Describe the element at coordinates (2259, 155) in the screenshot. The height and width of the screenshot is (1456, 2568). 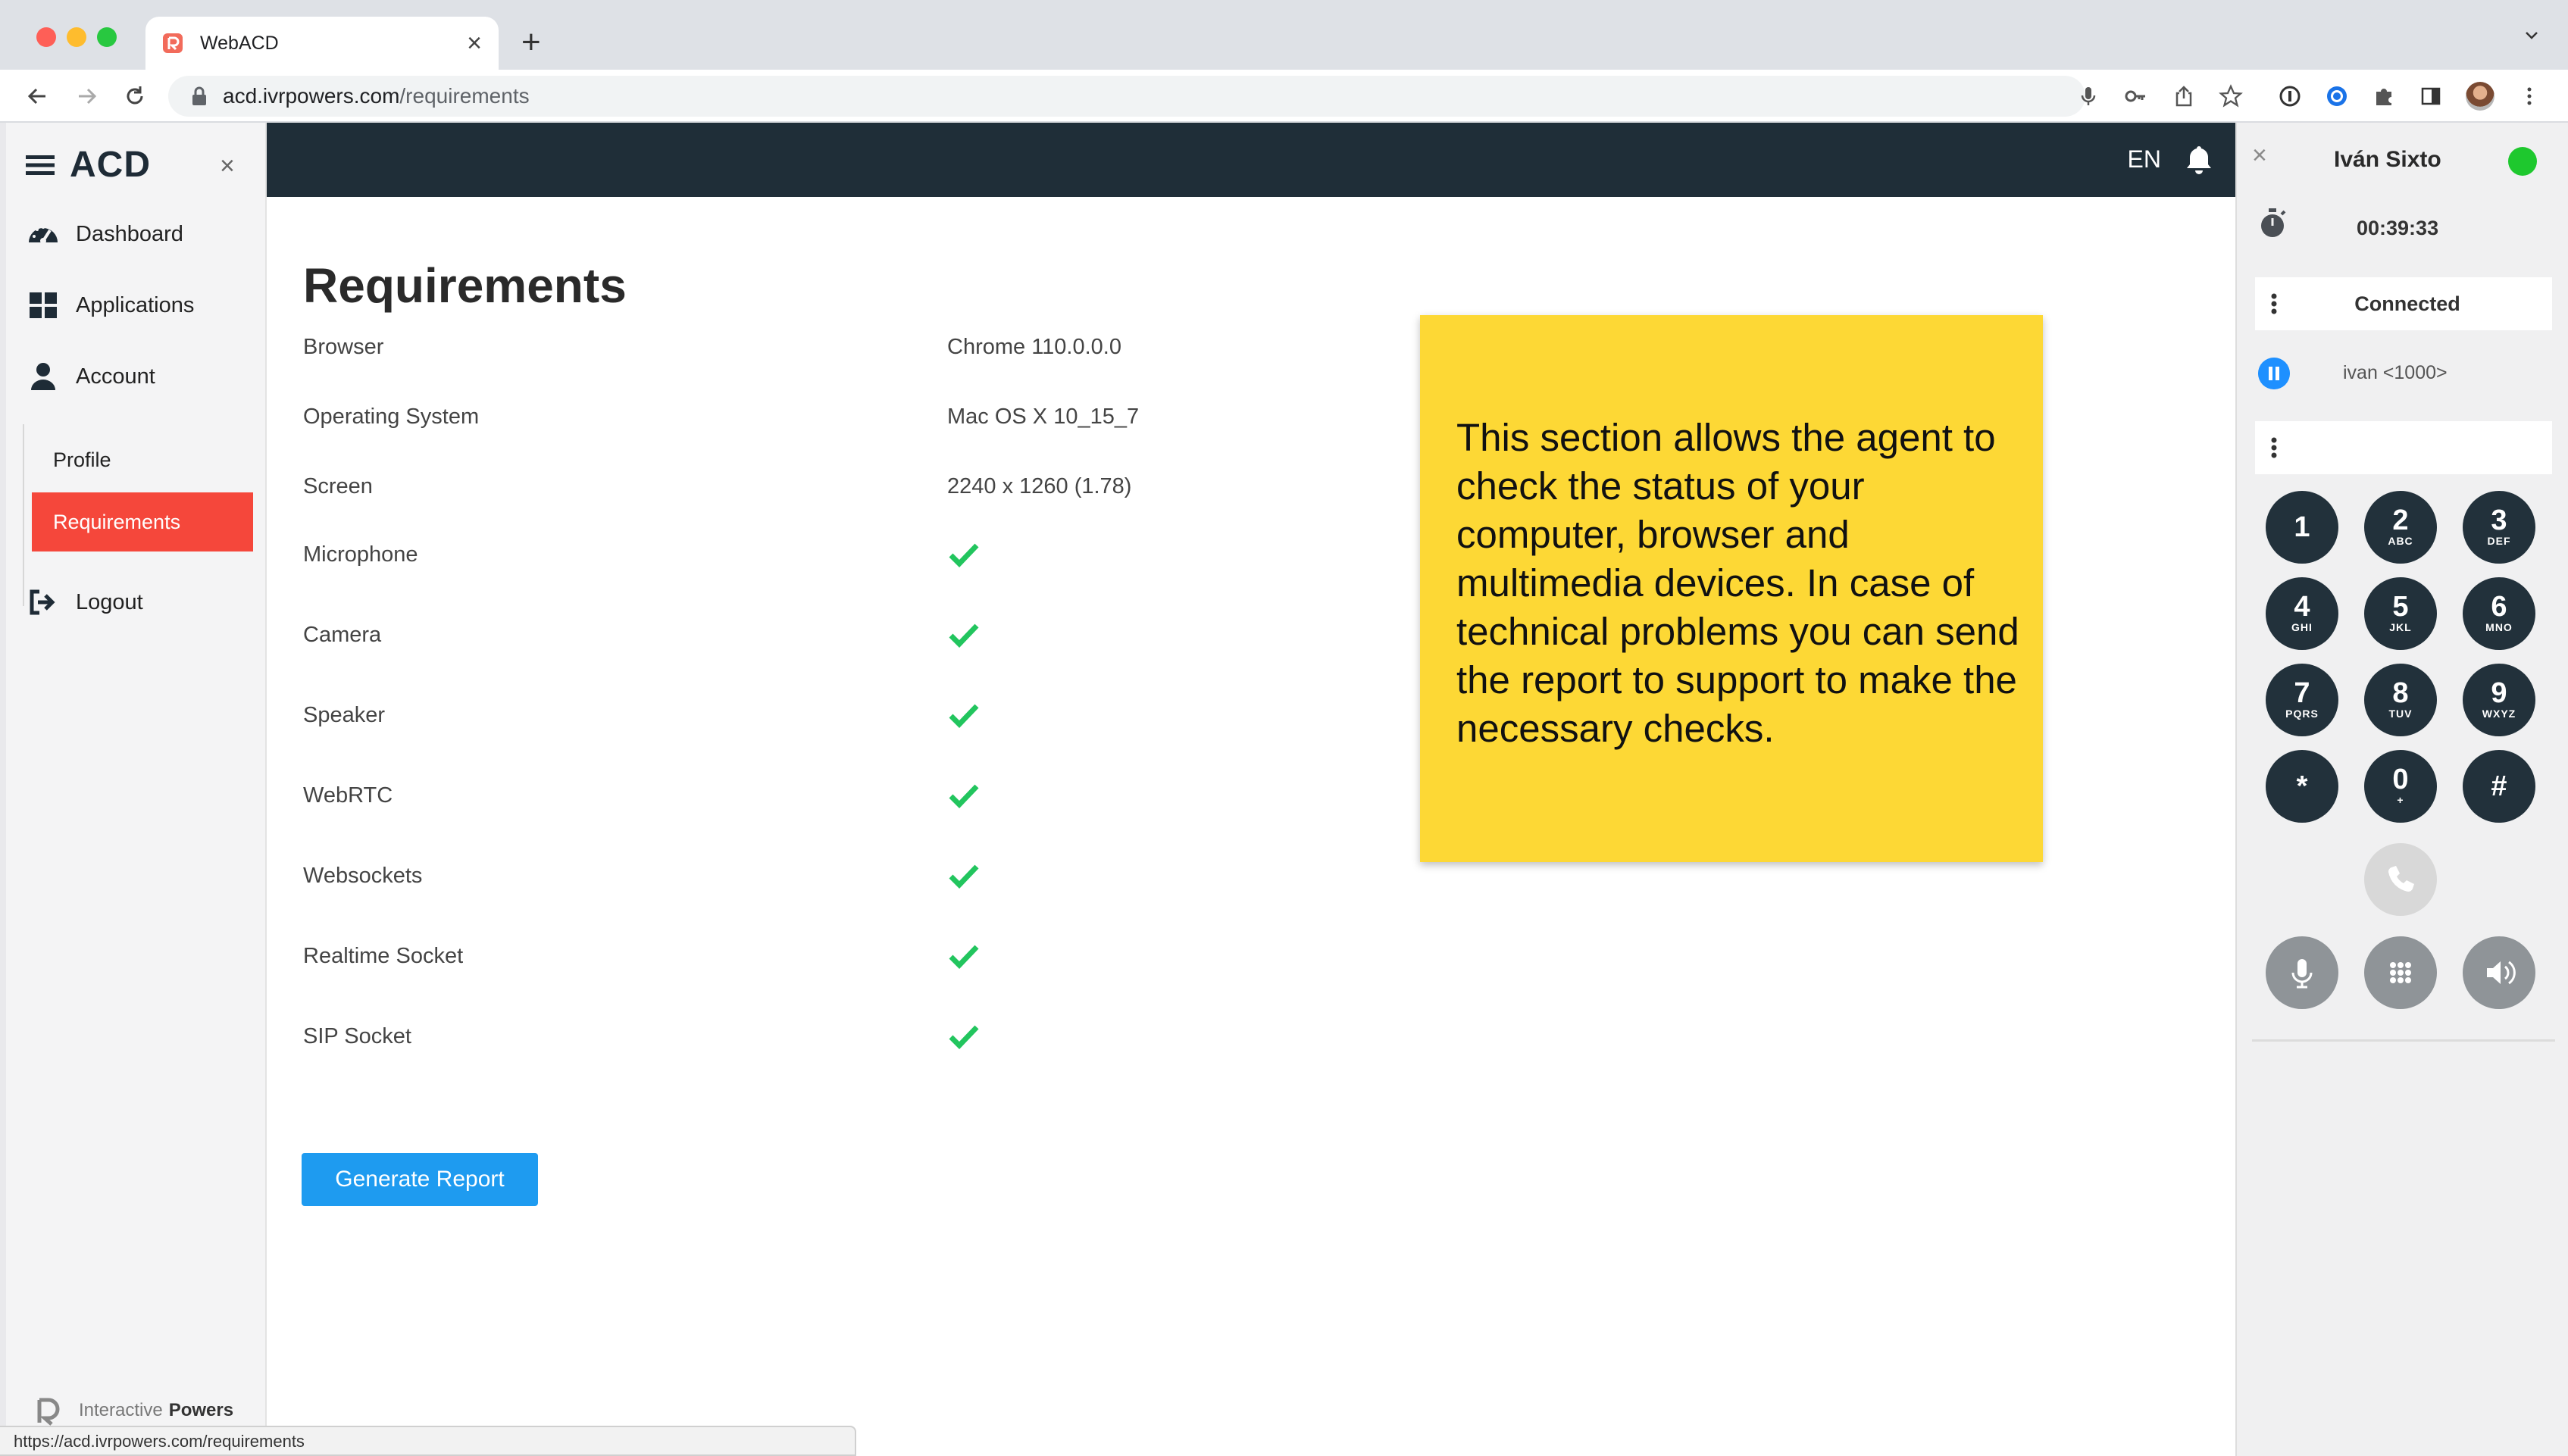
I see `softphone-close-icon: ×` at that location.